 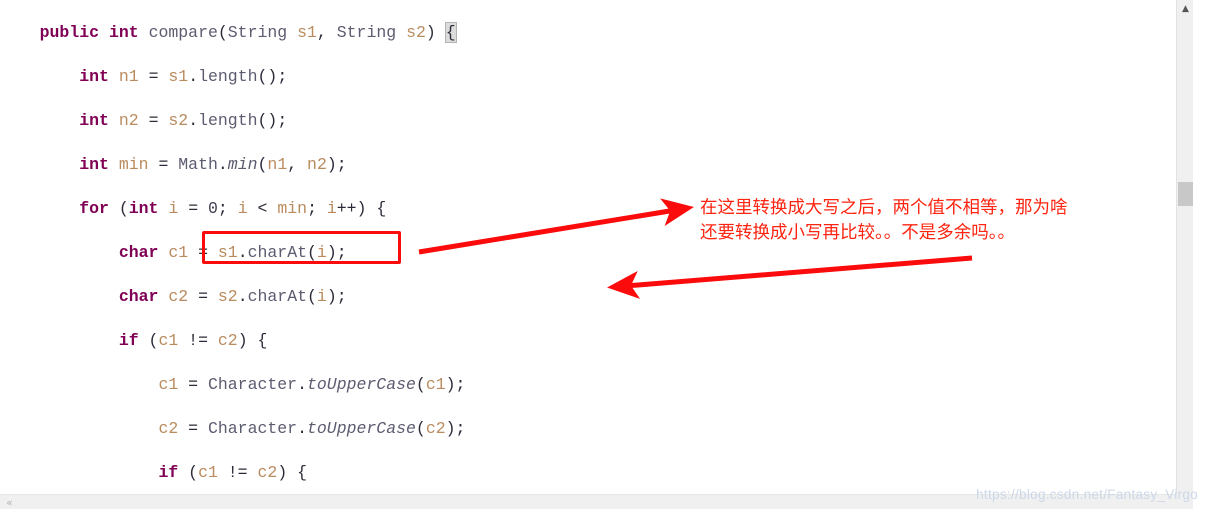 I want to click on vertical-scrollbar-thumb, so click(x=1185, y=194).